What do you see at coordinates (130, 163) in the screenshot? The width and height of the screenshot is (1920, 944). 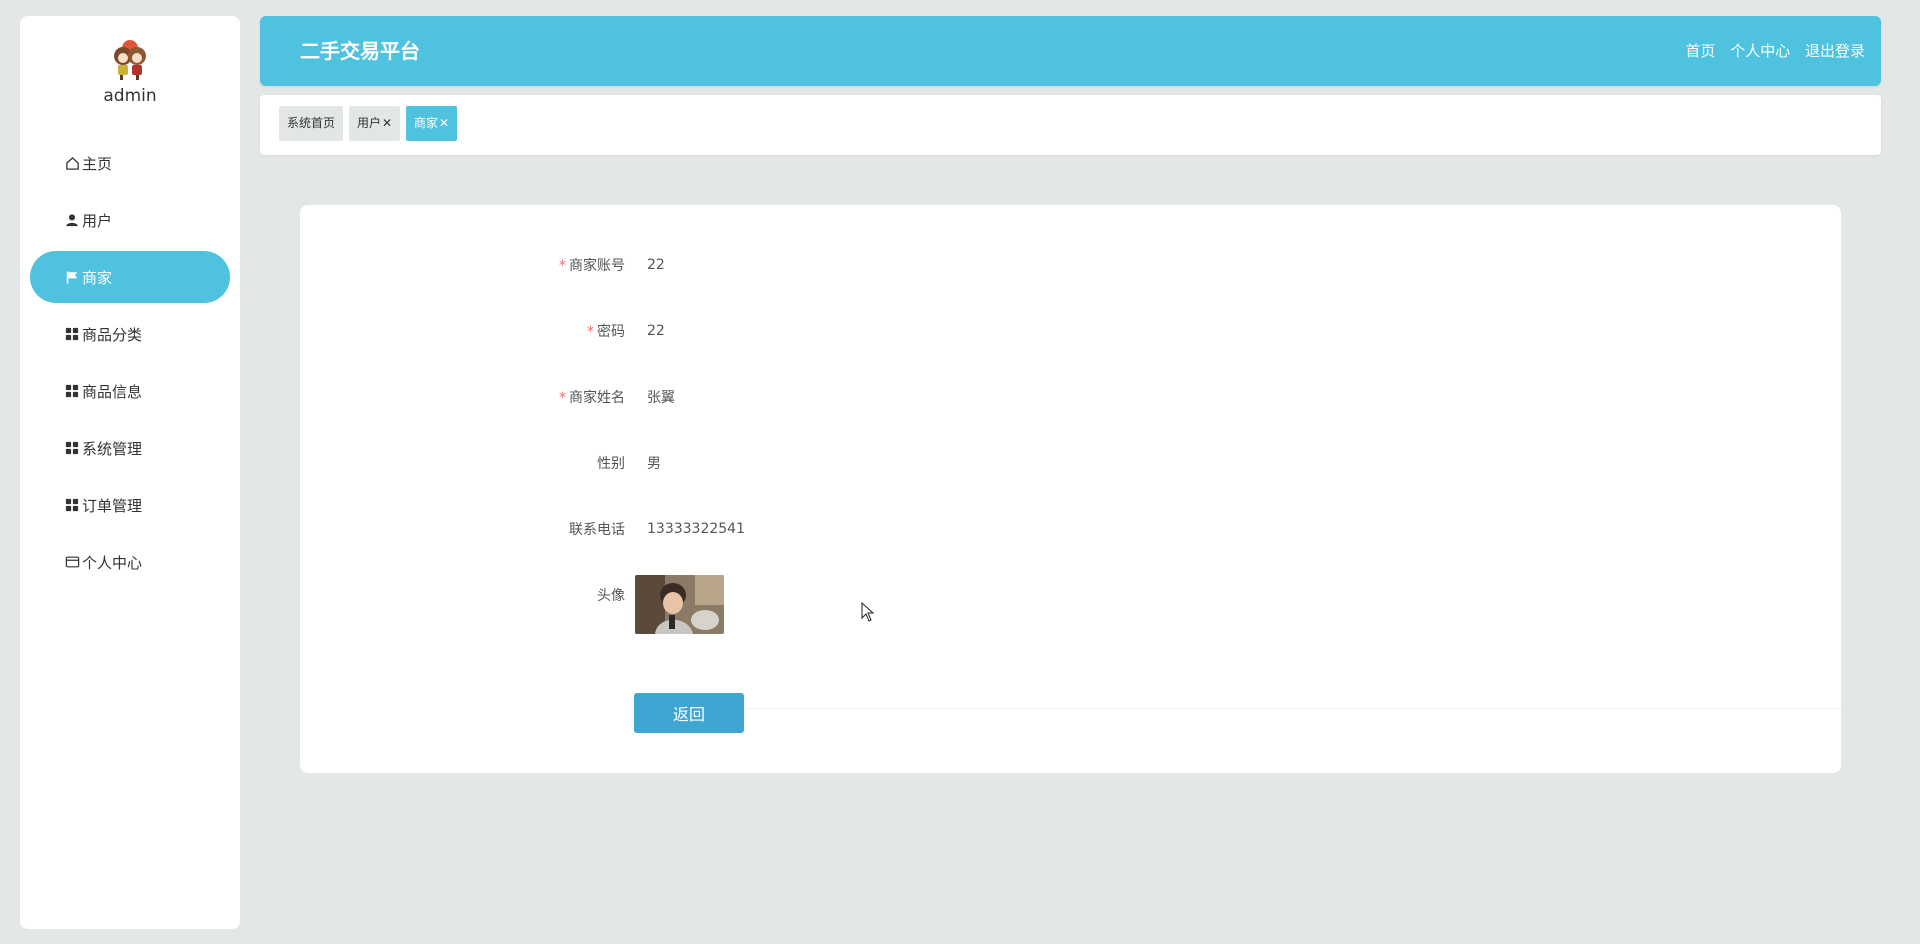 I see `sidebar-item-home: 主页` at bounding box center [130, 163].